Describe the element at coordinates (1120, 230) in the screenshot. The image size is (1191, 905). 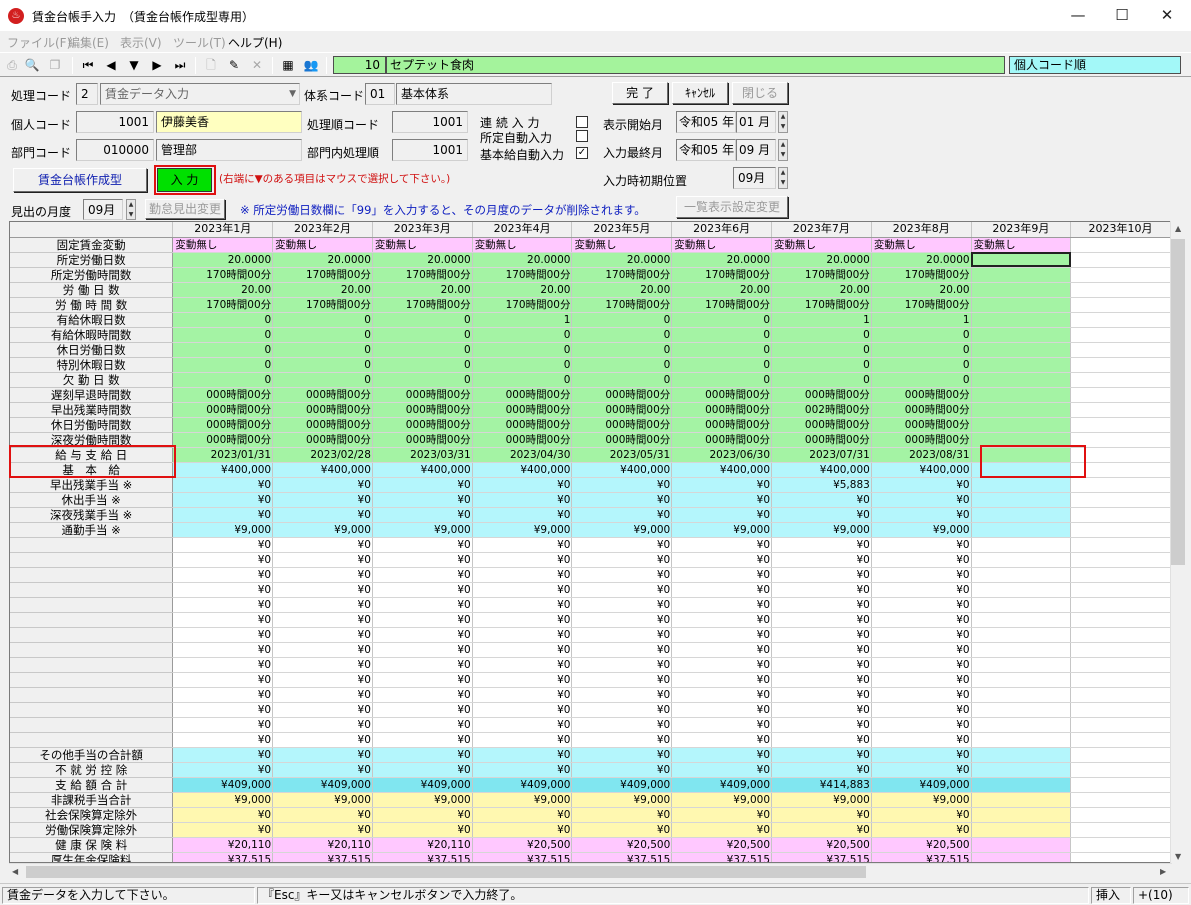
I see `month-header: 2023年10月` at that location.